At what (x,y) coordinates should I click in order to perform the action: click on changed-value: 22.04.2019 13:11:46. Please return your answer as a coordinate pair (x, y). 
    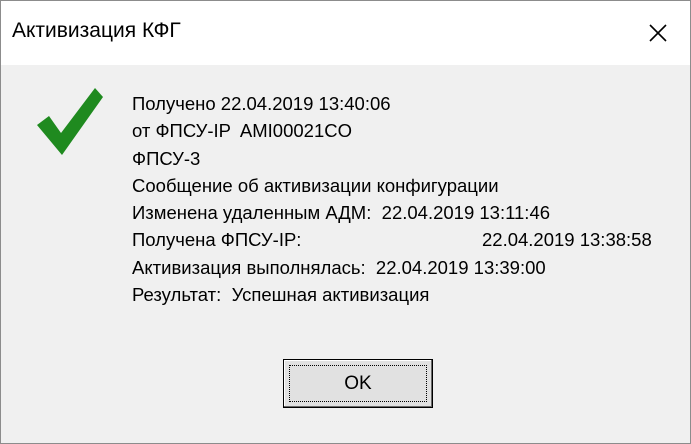
    Looking at the image, I should click on (466, 213).